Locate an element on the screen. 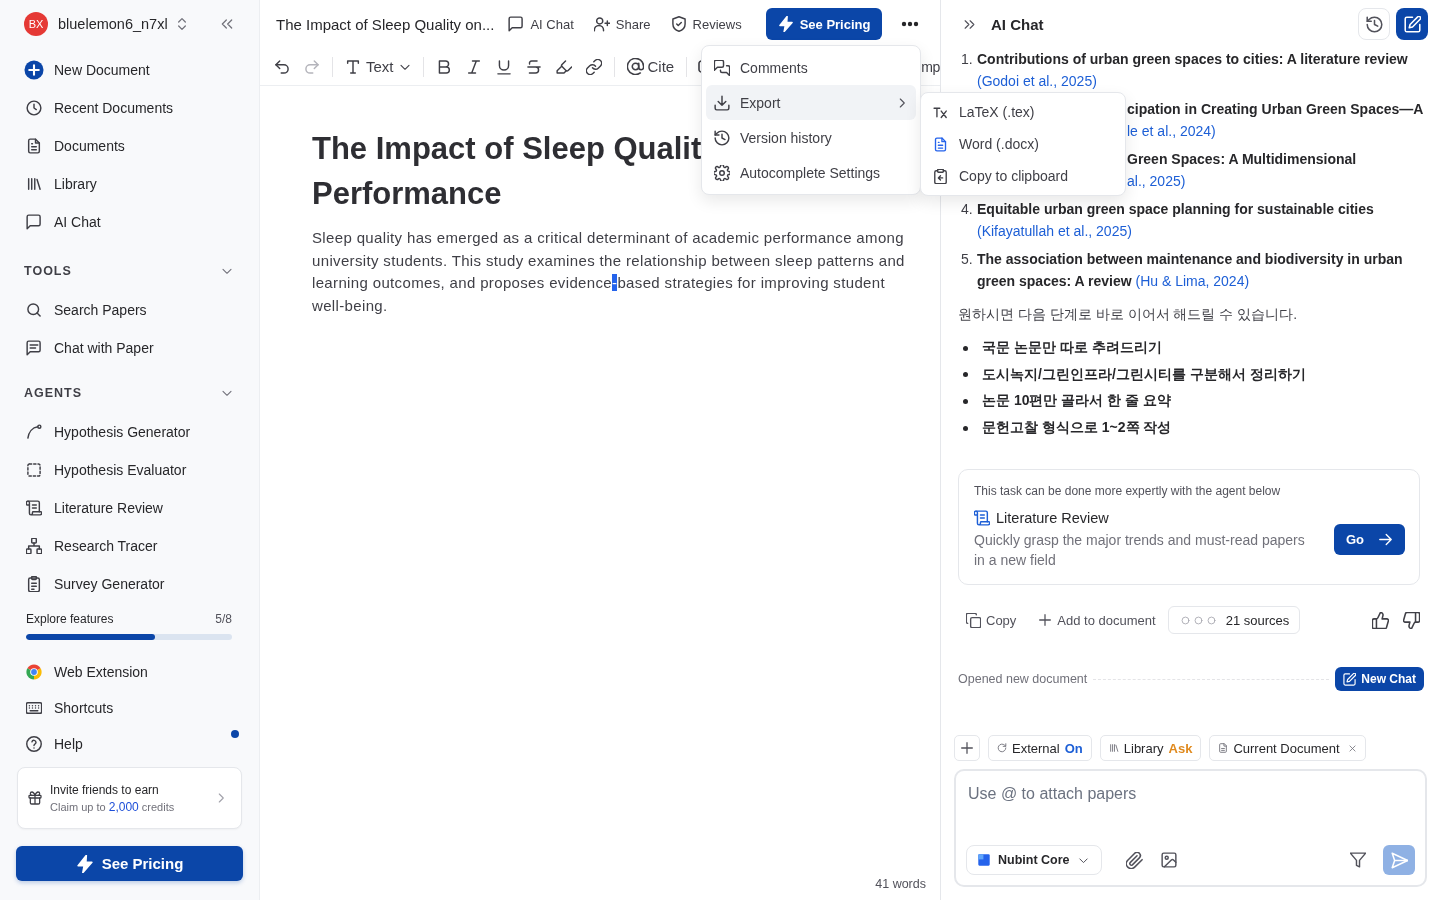  chat-bubble-icon is located at coordinates (34, 222).